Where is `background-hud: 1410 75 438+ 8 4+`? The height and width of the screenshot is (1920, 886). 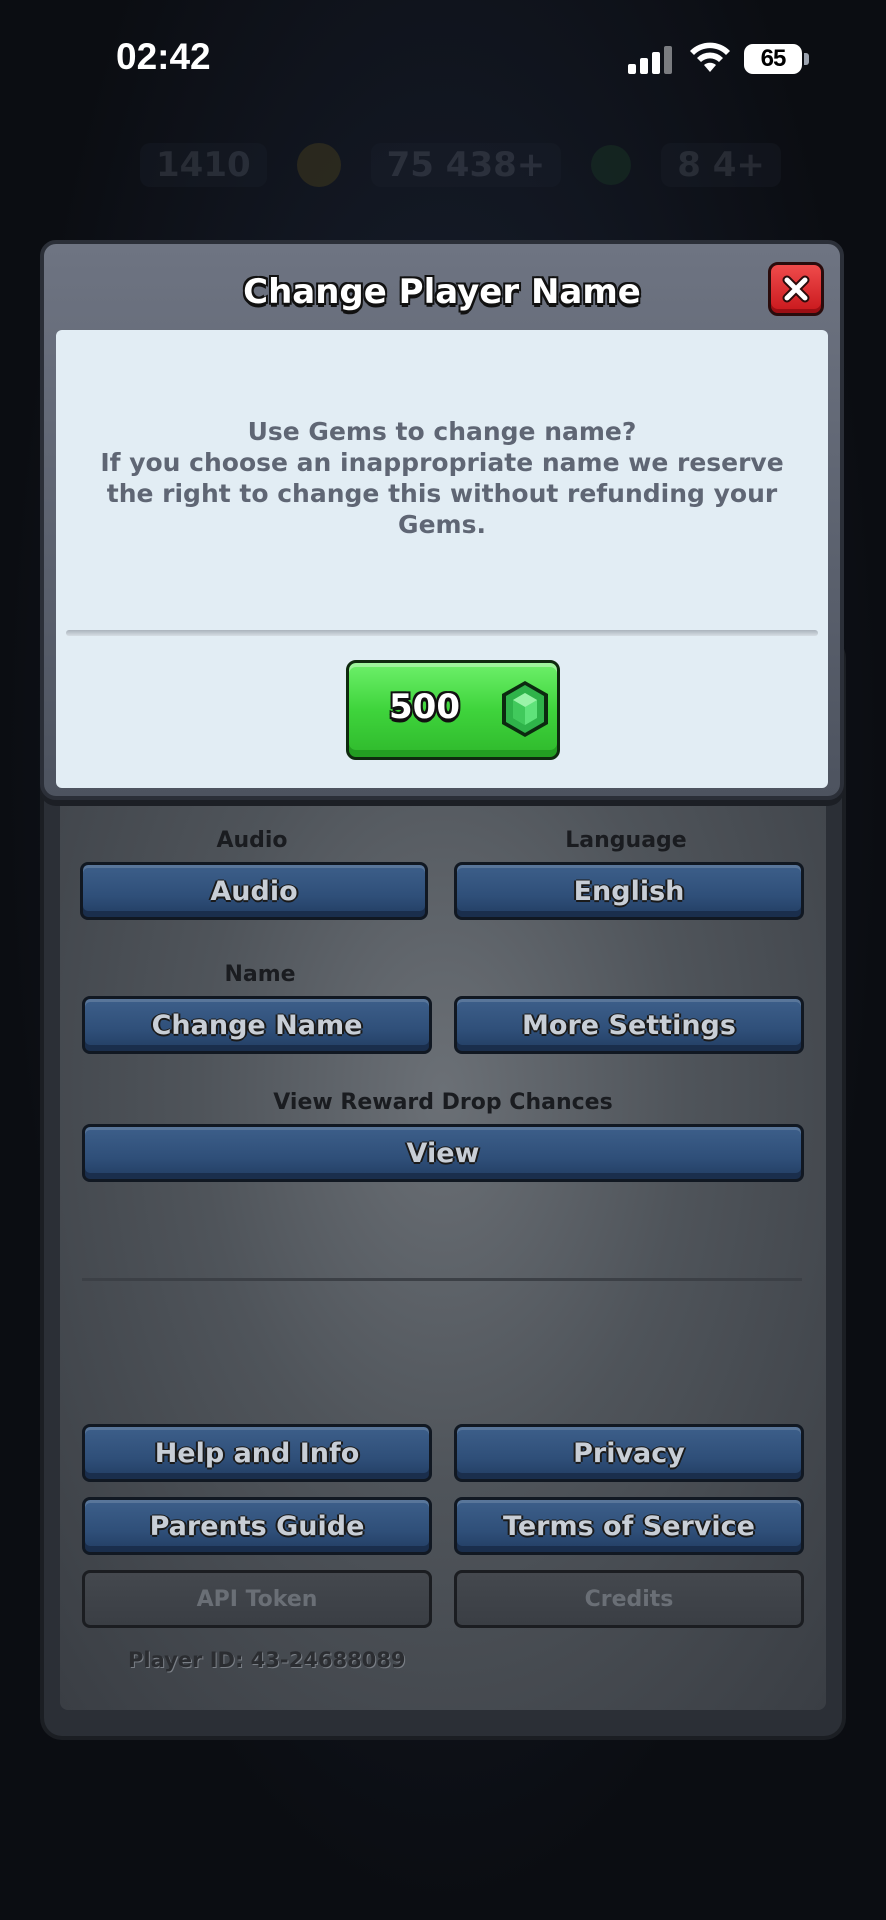
background-hud: 1410 75 438+ 8 4+ is located at coordinates (485, 165).